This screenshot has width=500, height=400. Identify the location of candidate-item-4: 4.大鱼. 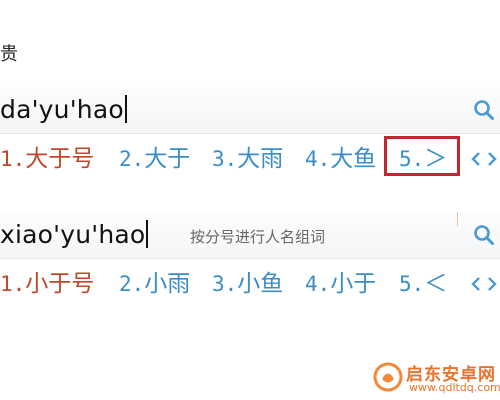
(340, 159).